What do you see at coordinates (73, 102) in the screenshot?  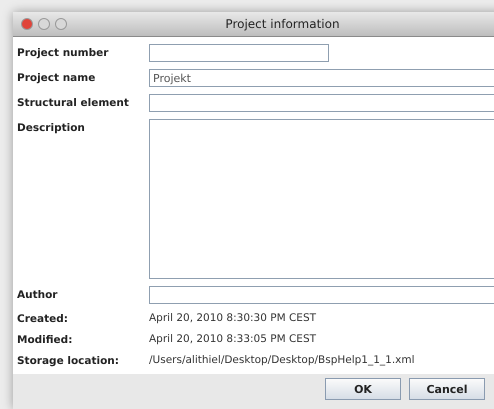 I see `field-label: Structural element` at bounding box center [73, 102].